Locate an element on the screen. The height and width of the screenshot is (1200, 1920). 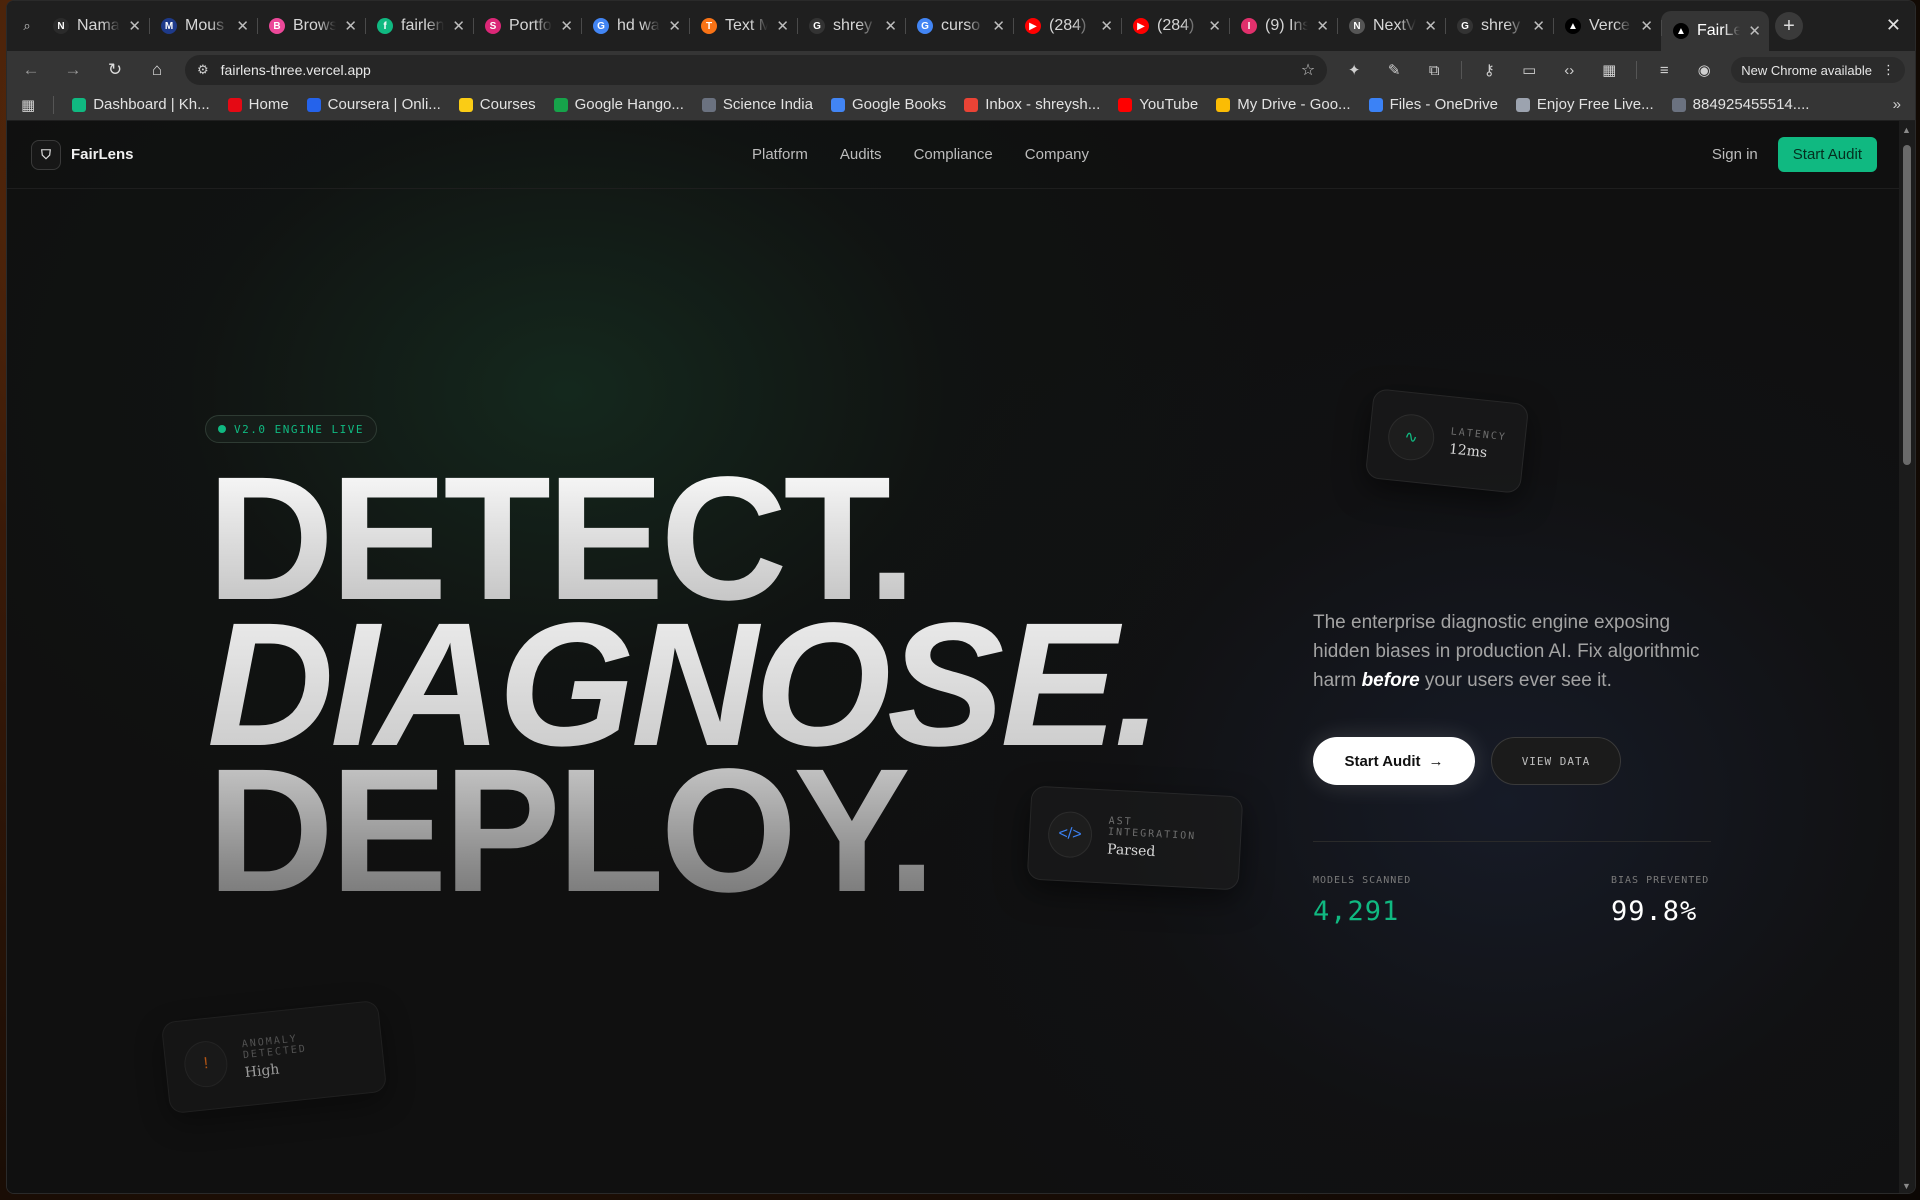
nav-compliance: Compliance is located at coordinates (953, 154).